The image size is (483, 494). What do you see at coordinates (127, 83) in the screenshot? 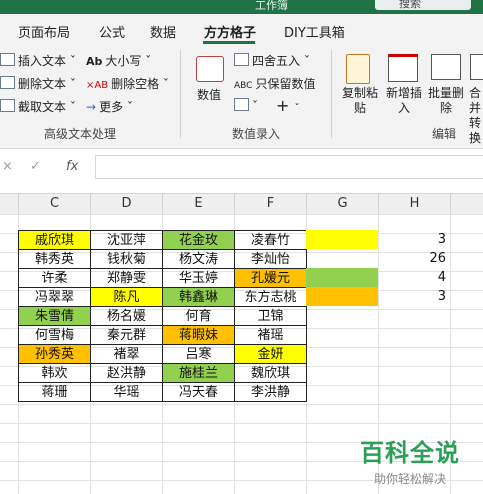
I see `delete-space-button: ×AB 删除空格 ˇ` at bounding box center [127, 83].